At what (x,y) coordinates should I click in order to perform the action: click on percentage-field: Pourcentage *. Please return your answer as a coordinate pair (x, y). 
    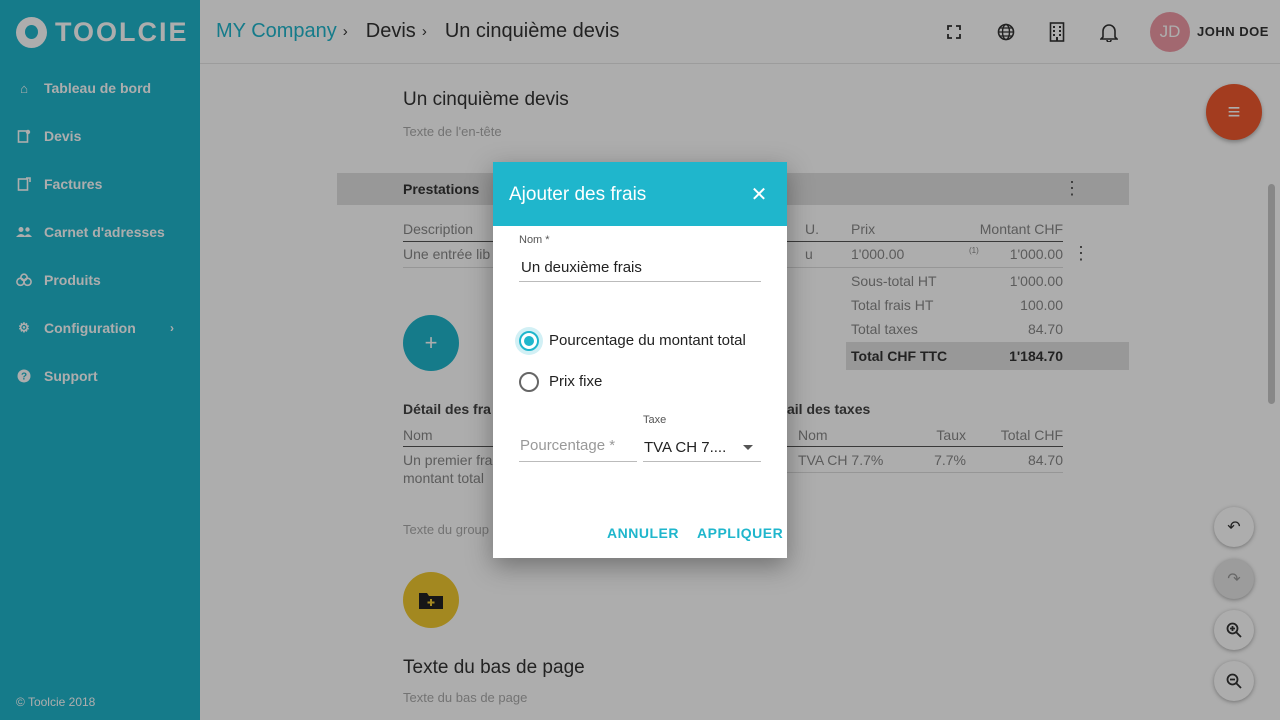
    Looking at the image, I should click on (567, 445).